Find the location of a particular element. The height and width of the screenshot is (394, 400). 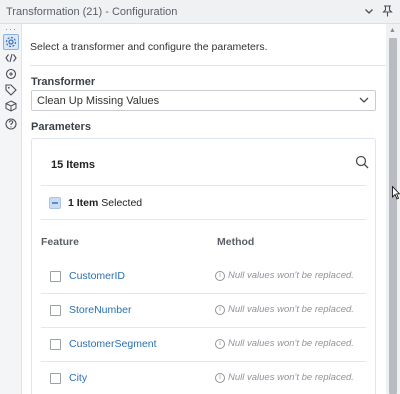

code-icon is located at coordinates (11, 58).